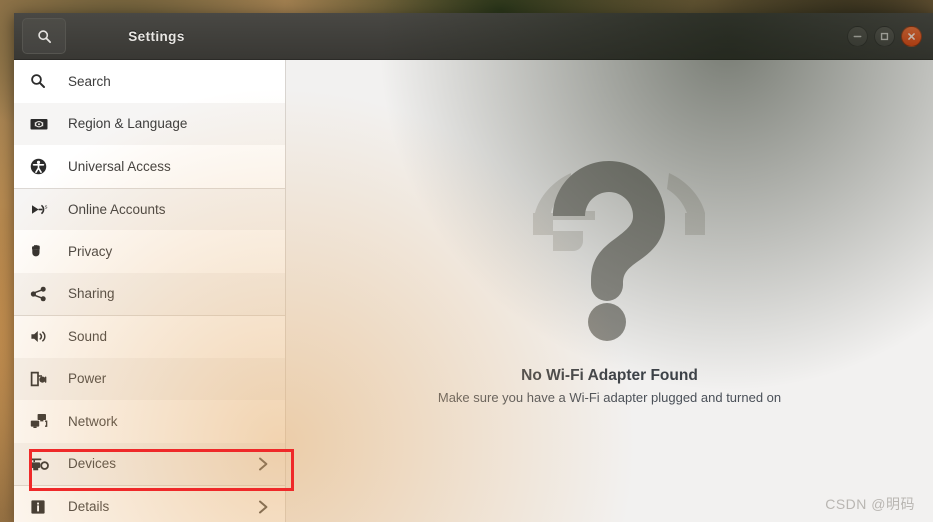  I want to click on plug-icon: s, so click(41, 209).